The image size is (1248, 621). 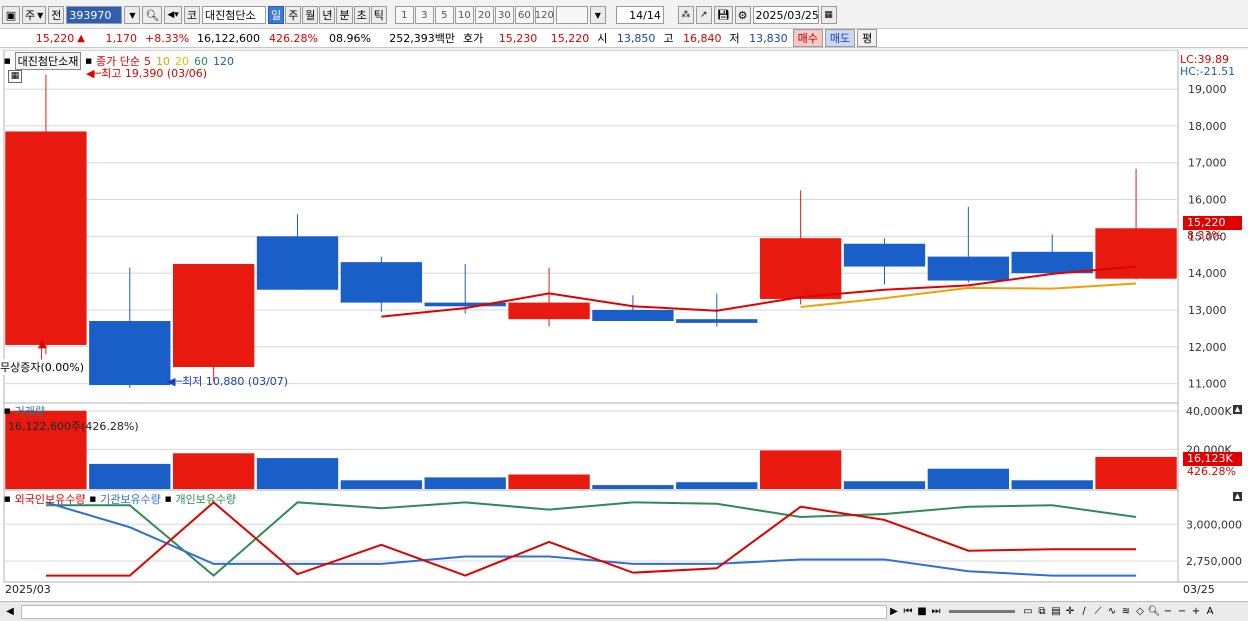 I want to click on drawing-tool-icon: ↗, so click(x=703, y=15).